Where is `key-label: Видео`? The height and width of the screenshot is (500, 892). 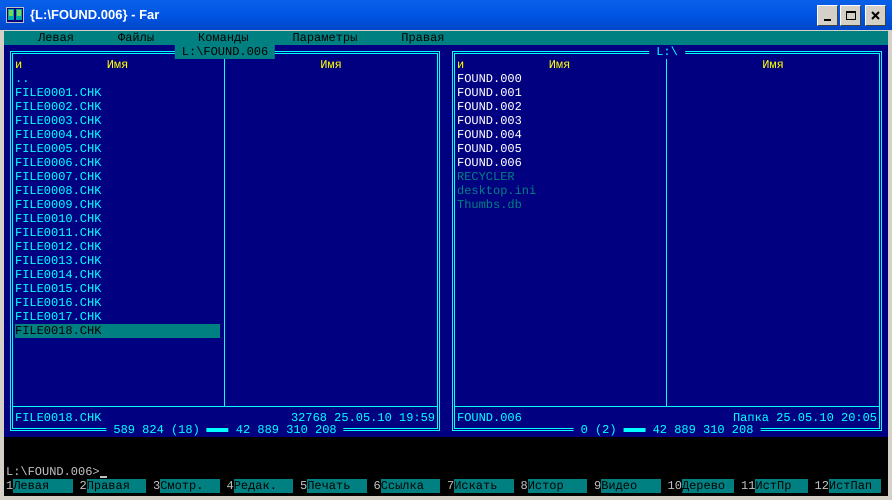 key-label: Видео is located at coordinates (630, 486).